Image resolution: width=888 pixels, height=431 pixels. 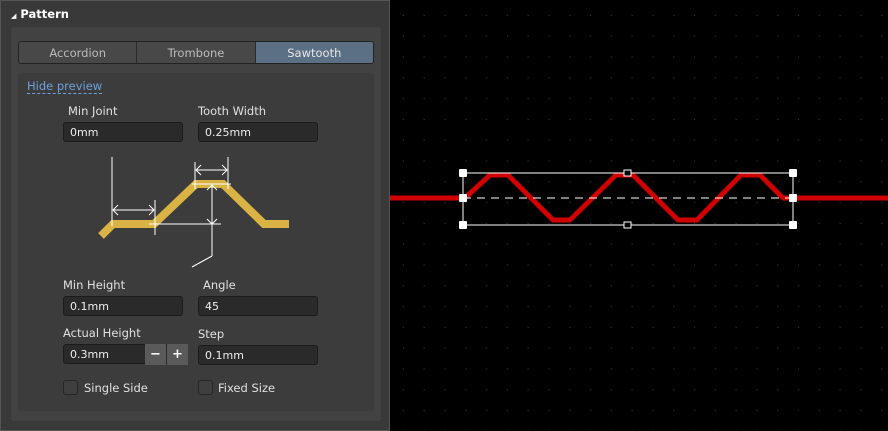 I want to click on min-height-input: 0.1mm, so click(x=123, y=306).